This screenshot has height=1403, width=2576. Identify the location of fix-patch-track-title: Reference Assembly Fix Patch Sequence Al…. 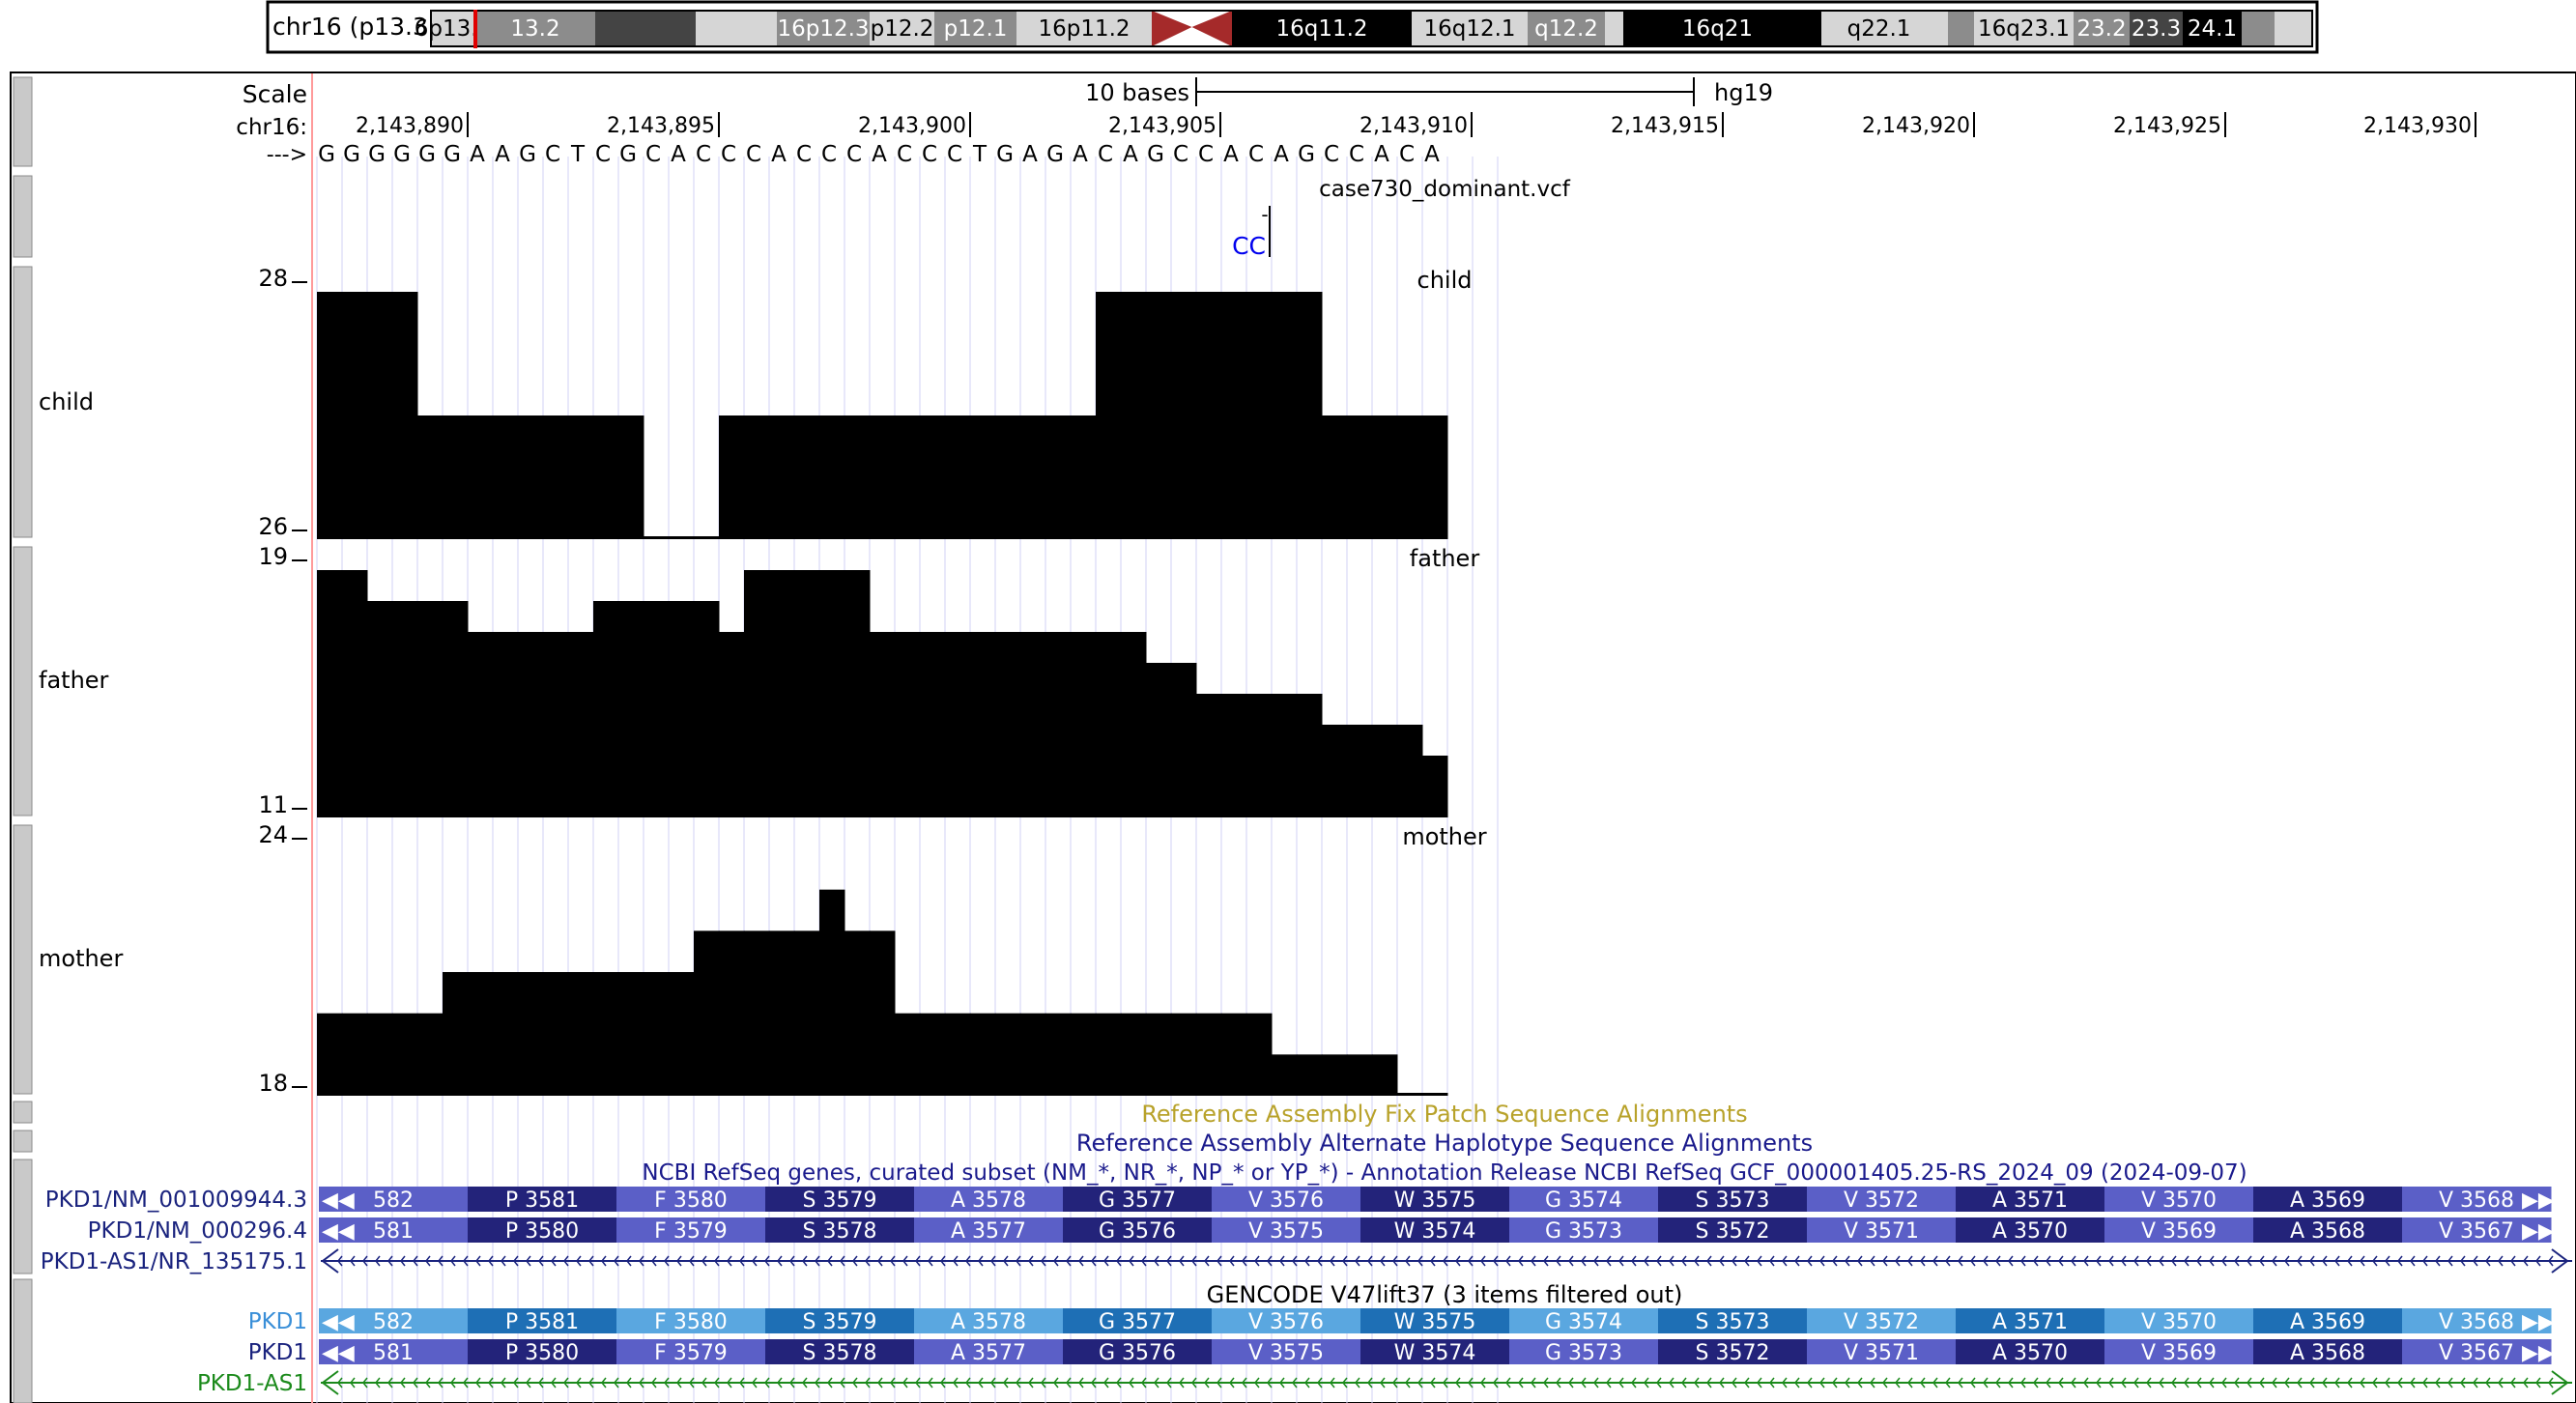
(1444, 1114).